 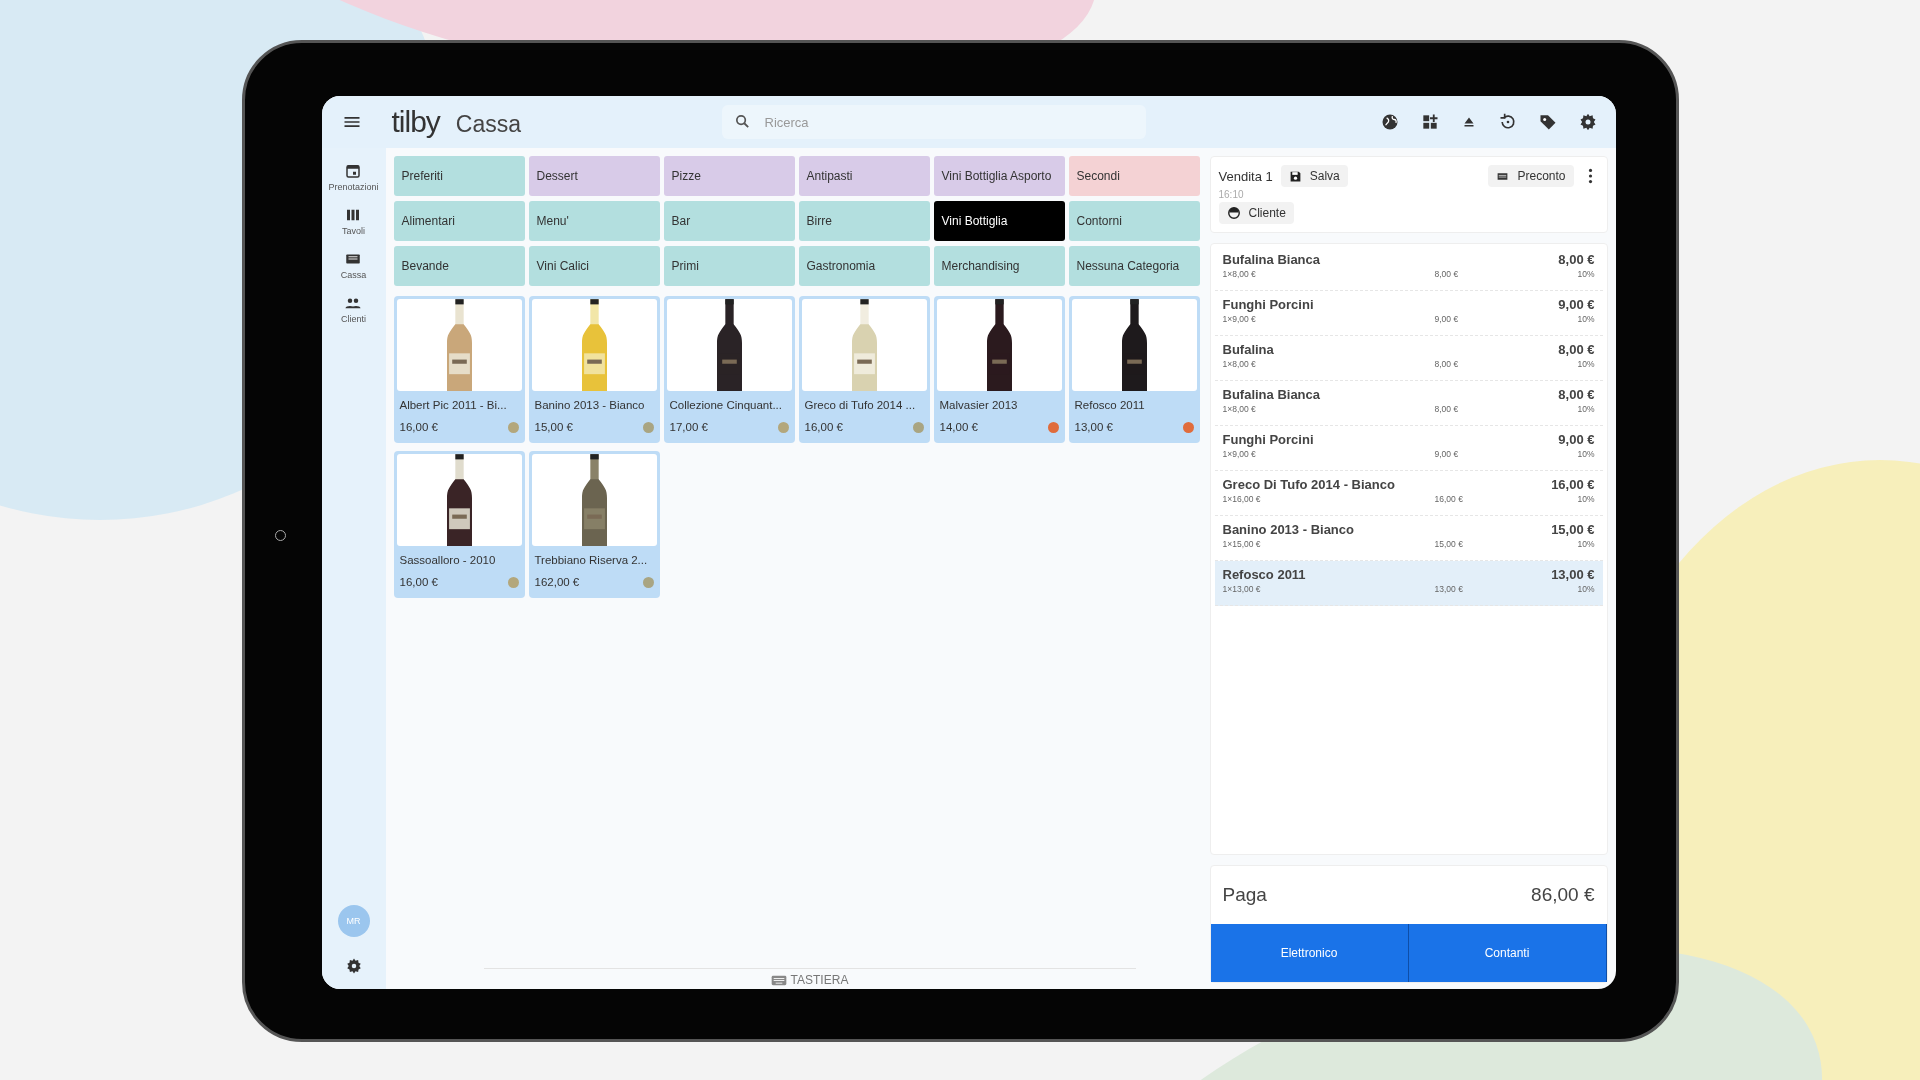 I want to click on precheck-button: Preconto, so click(x=1531, y=176).